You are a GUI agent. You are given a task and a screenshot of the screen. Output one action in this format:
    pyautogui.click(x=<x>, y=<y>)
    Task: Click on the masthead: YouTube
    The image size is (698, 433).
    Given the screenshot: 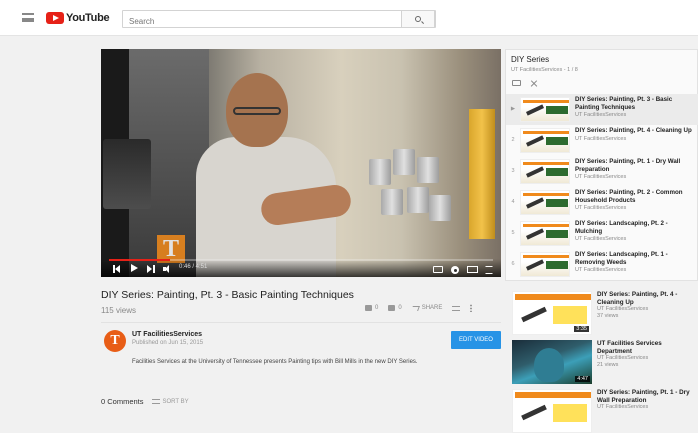 What is the action you would take?
    pyautogui.click(x=349, y=18)
    